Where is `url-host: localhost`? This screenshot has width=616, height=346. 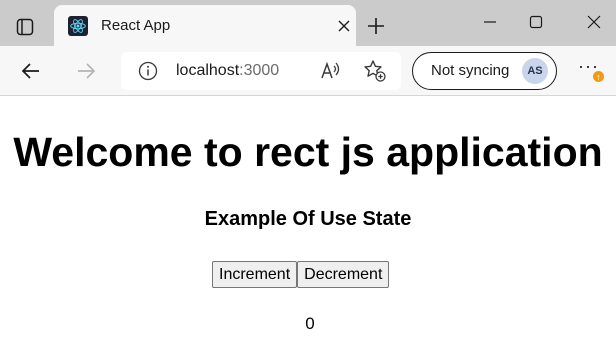 url-host: localhost is located at coordinates (208, 70).